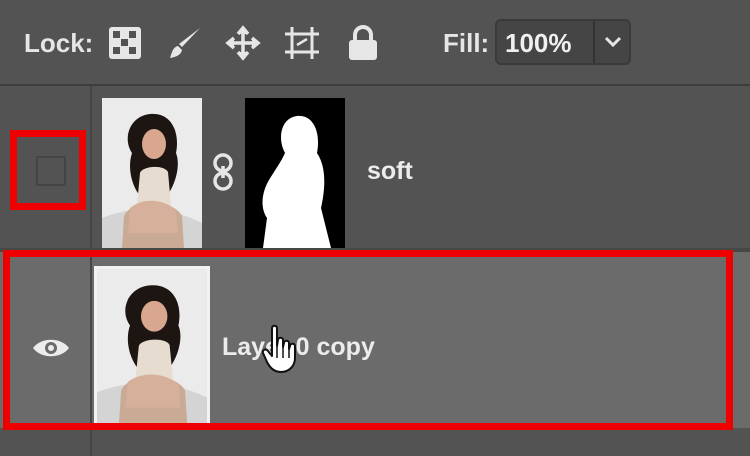  What do you see at coordinates (295, 173) in the screenshot?
I see `layer-mask-thumbnail` at bounding box center [295, 173].